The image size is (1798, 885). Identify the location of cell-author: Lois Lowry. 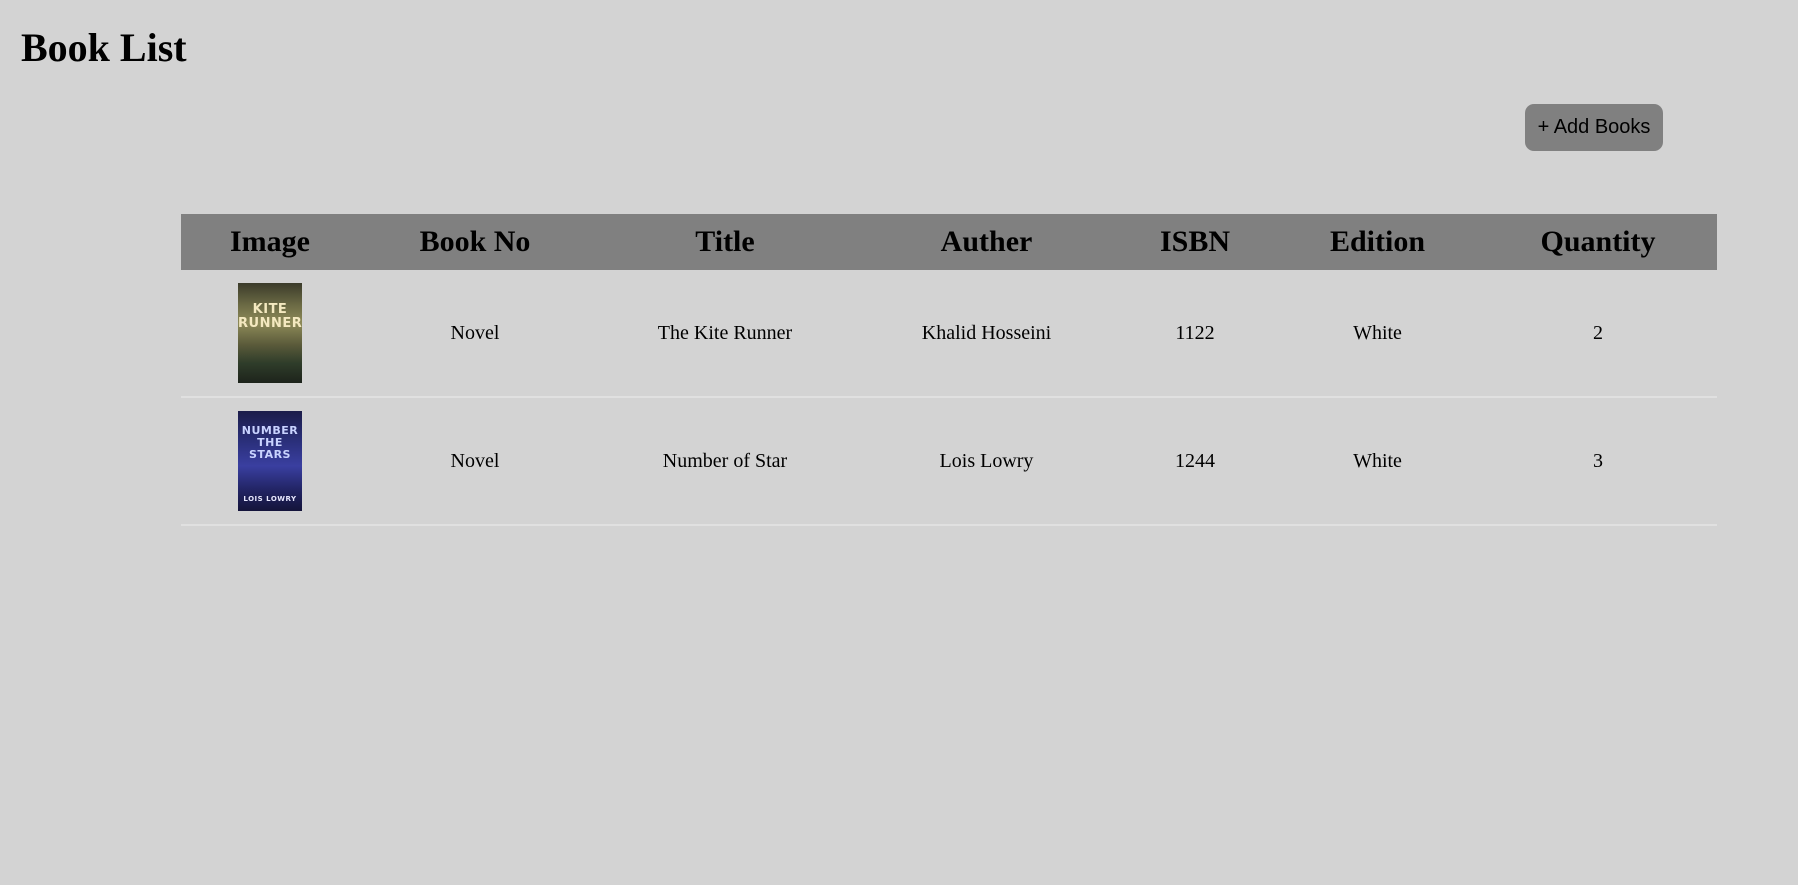
(986, 461).